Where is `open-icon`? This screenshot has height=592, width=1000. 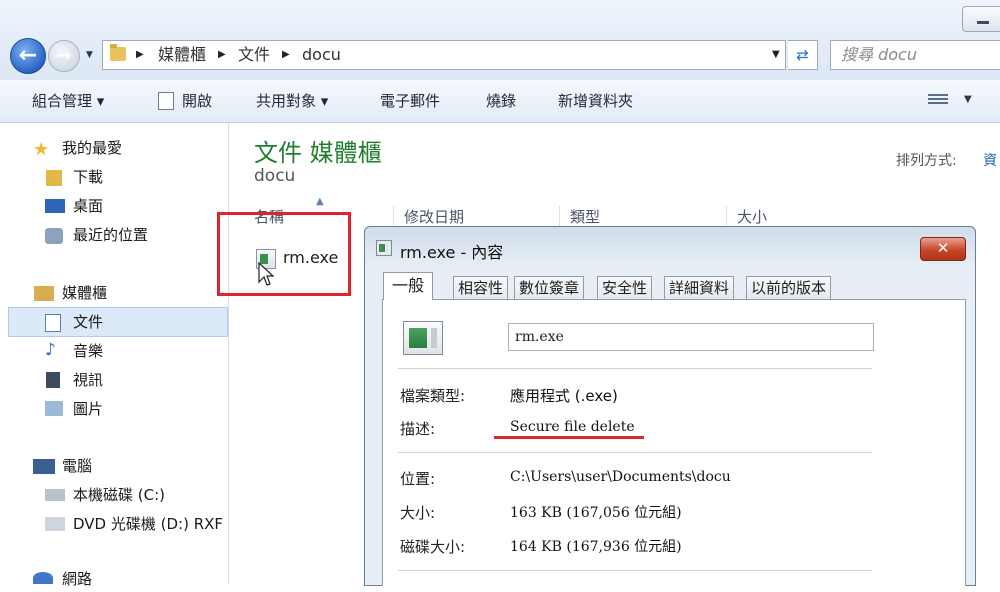 open-icon is located at coordinates (166, 101).